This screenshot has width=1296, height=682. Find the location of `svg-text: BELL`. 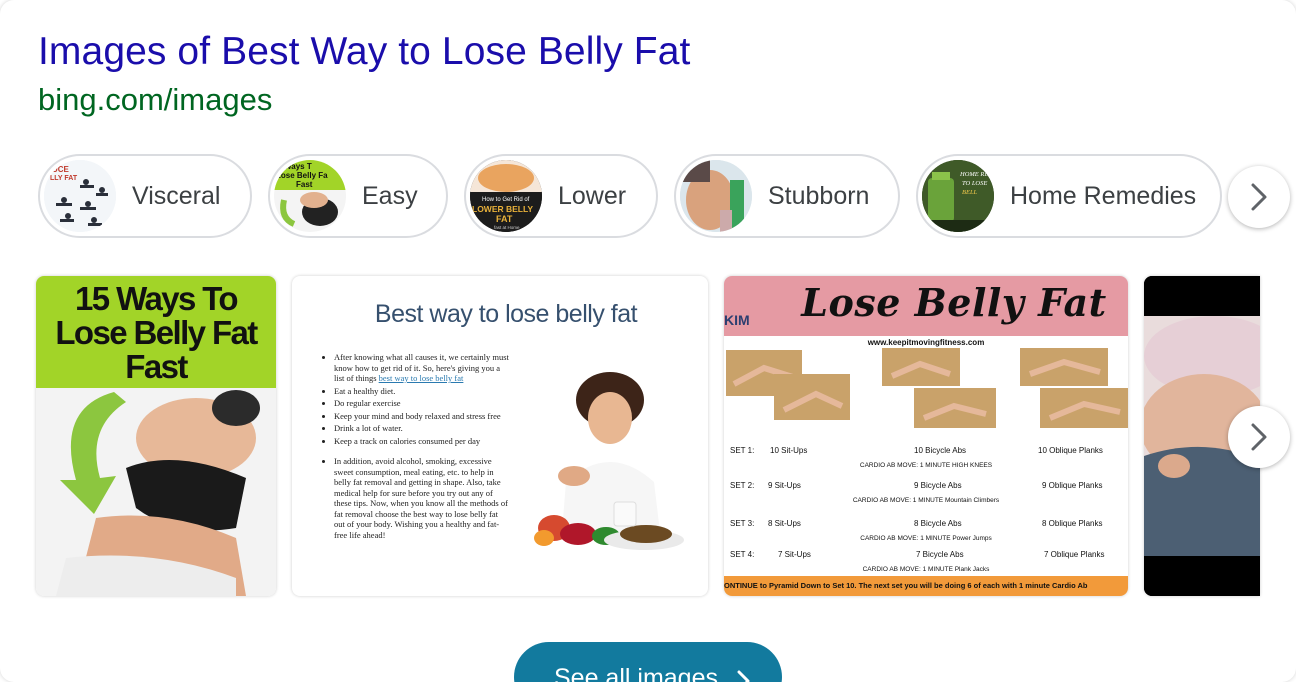

svg-text: BELL is located at coordinates (970, 192).